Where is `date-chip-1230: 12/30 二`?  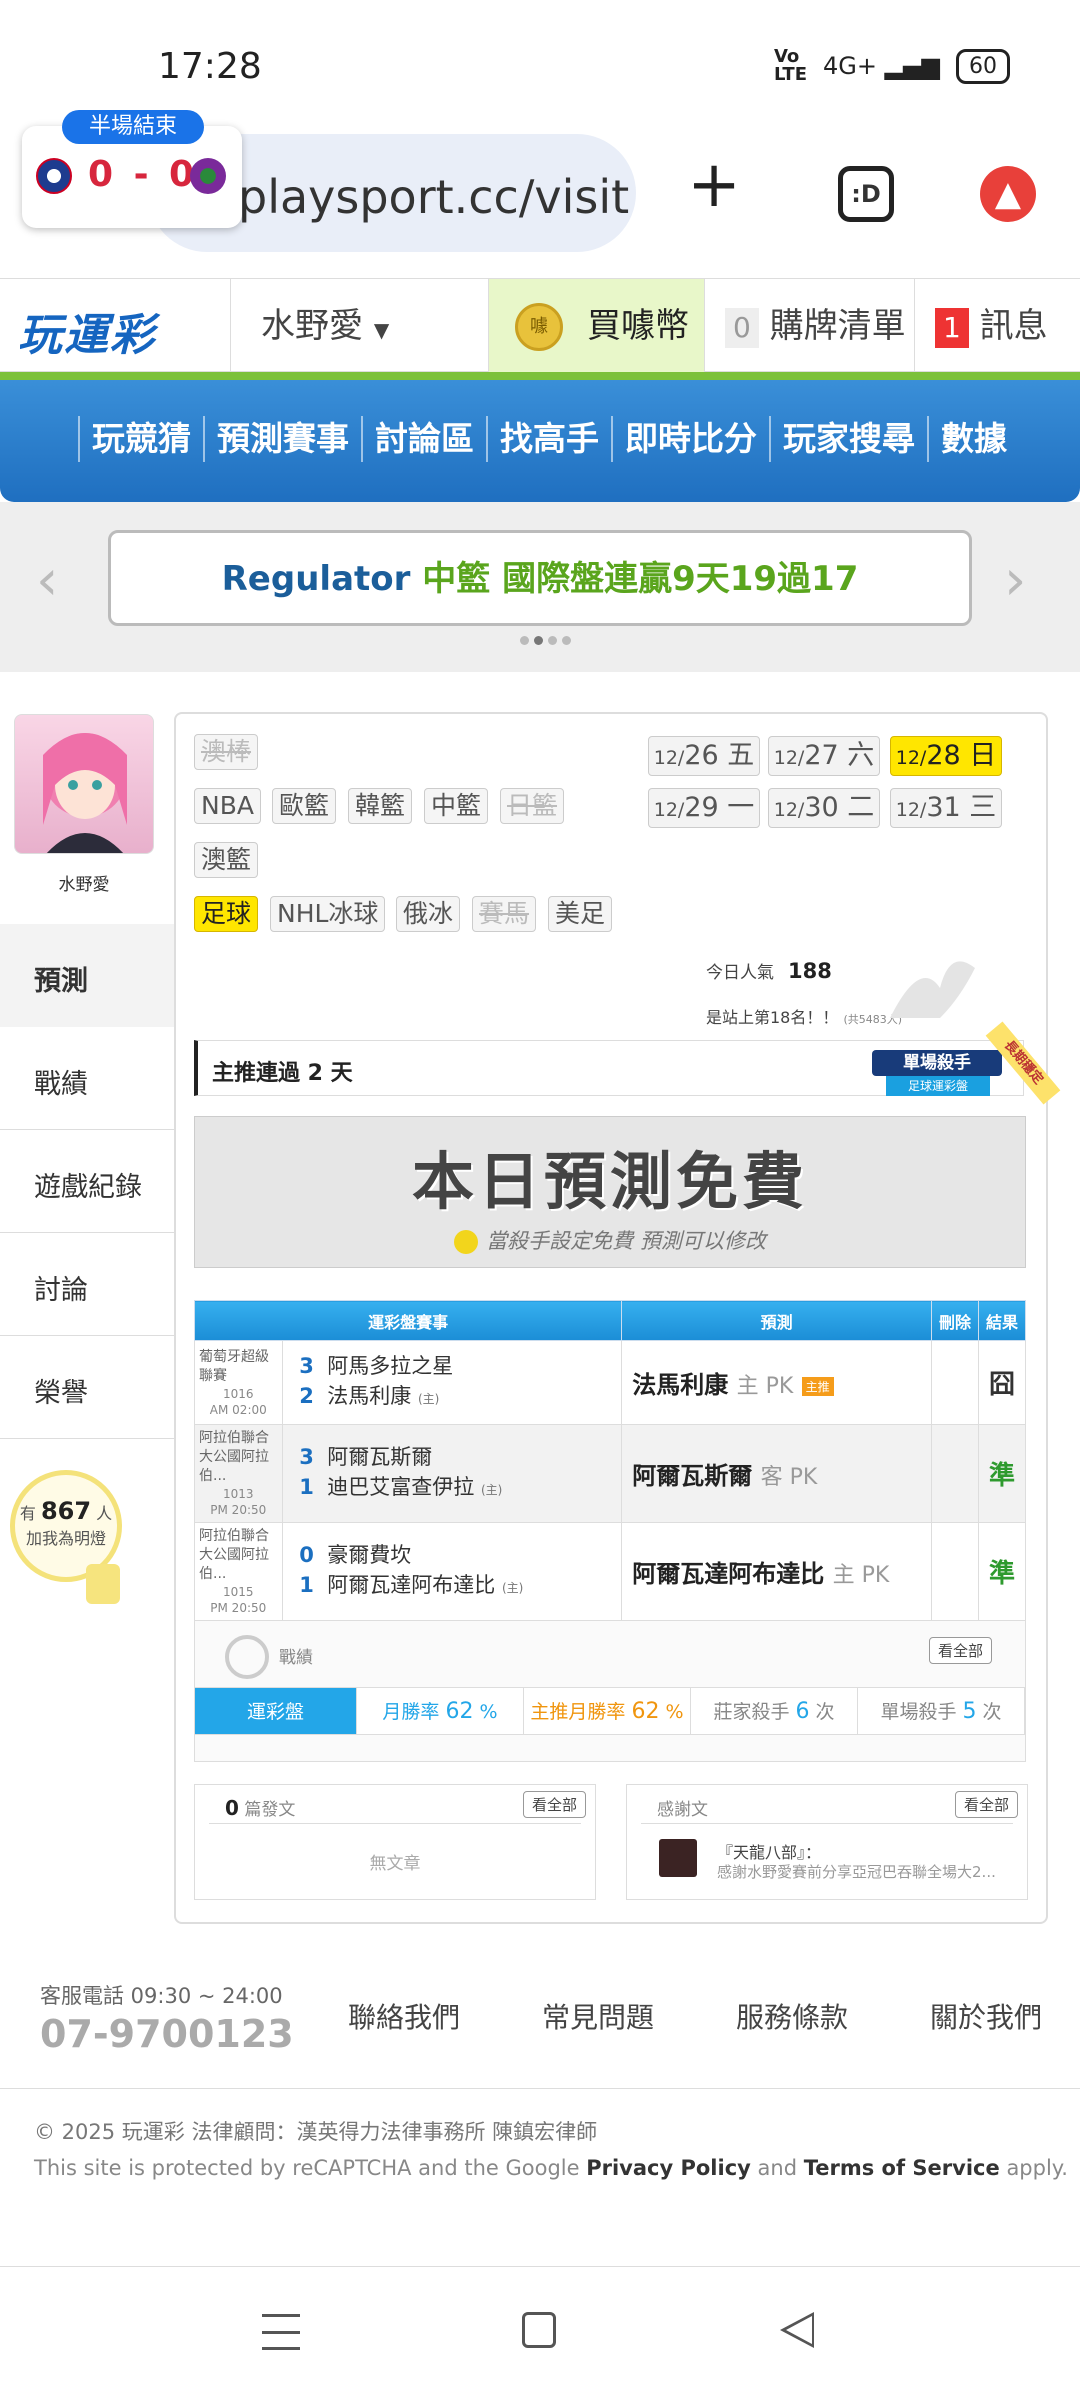
date-chip-1230: 12/30 二 is located at coordinates (824, 808).